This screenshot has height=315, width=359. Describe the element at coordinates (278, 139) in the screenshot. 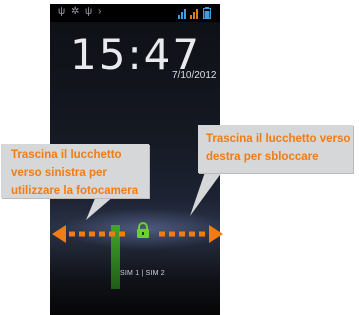

I see `right-callout-line: Trascina il lucchetto verso` at that location.